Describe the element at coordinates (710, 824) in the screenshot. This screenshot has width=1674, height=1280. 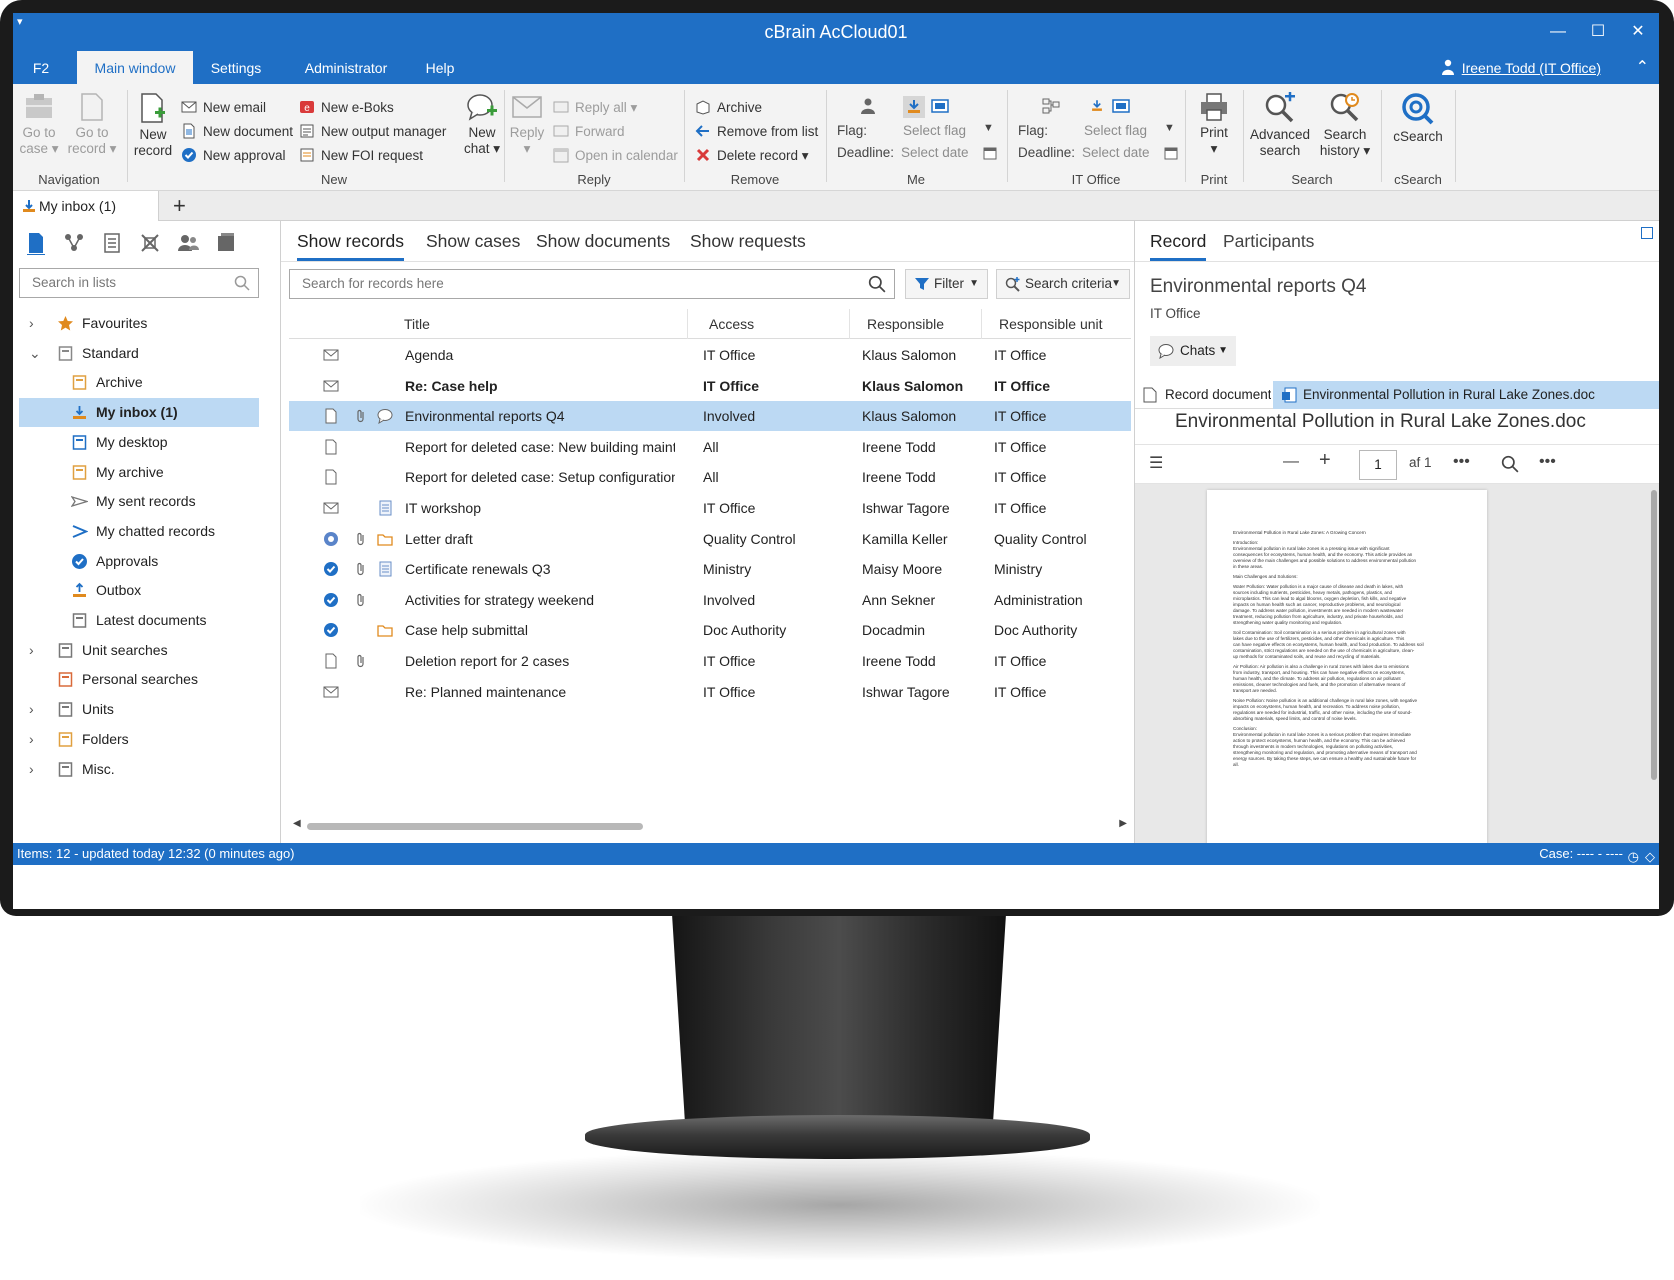
I see `horizontal-scrollbar: ◀ ▶` at that location.